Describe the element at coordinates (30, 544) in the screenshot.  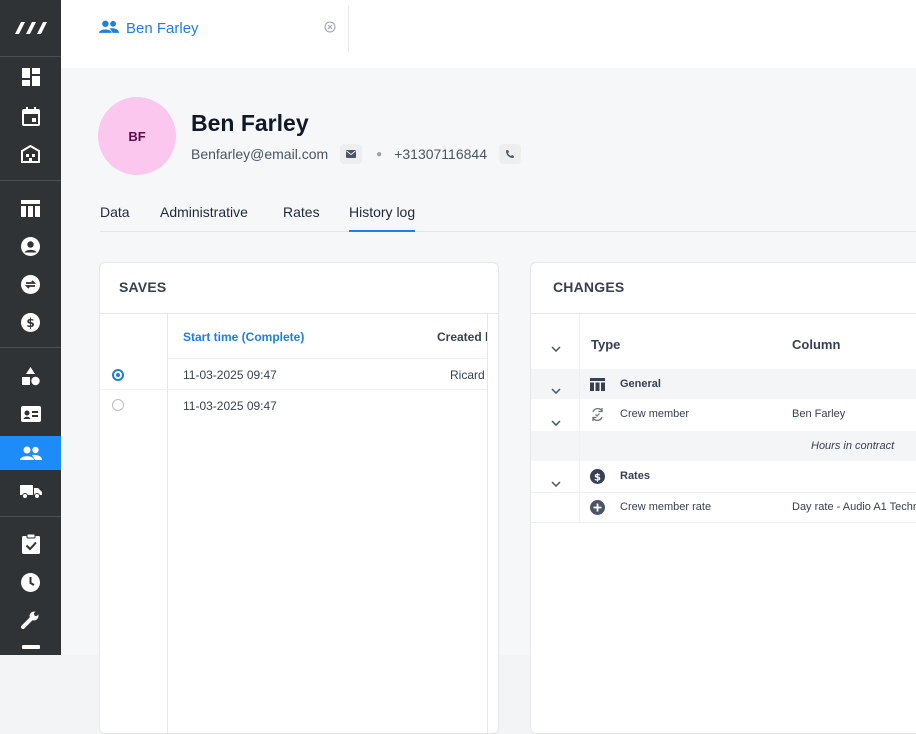
I see `clipboard-check-icon` at that location.